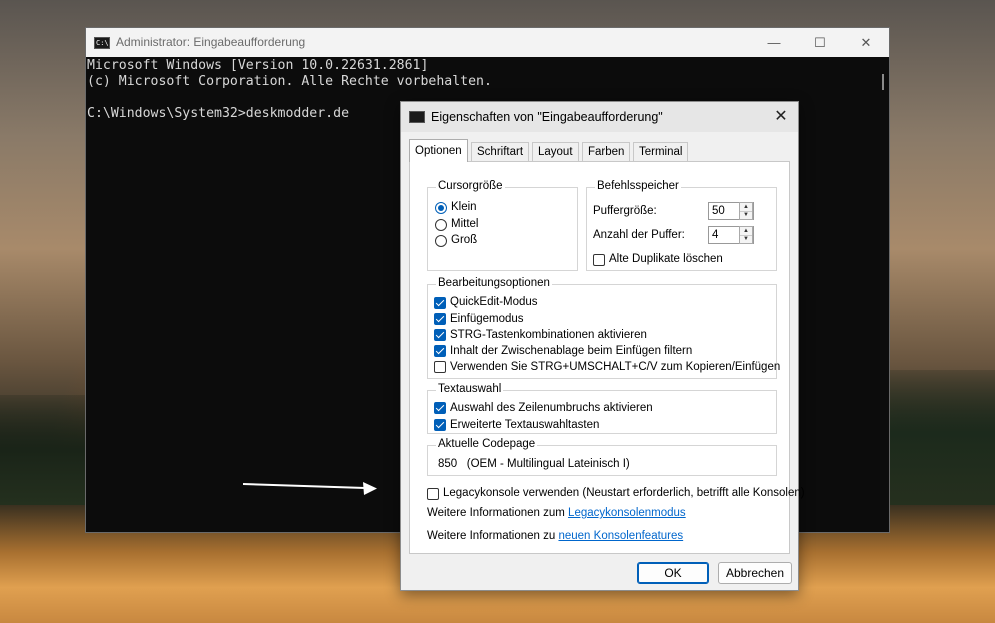 The image size is (995, 623). Describe the element at coordinates (211, 42) in the screenshot. I see `console-title: Administrator: Eingabeaufforderung` at that location.